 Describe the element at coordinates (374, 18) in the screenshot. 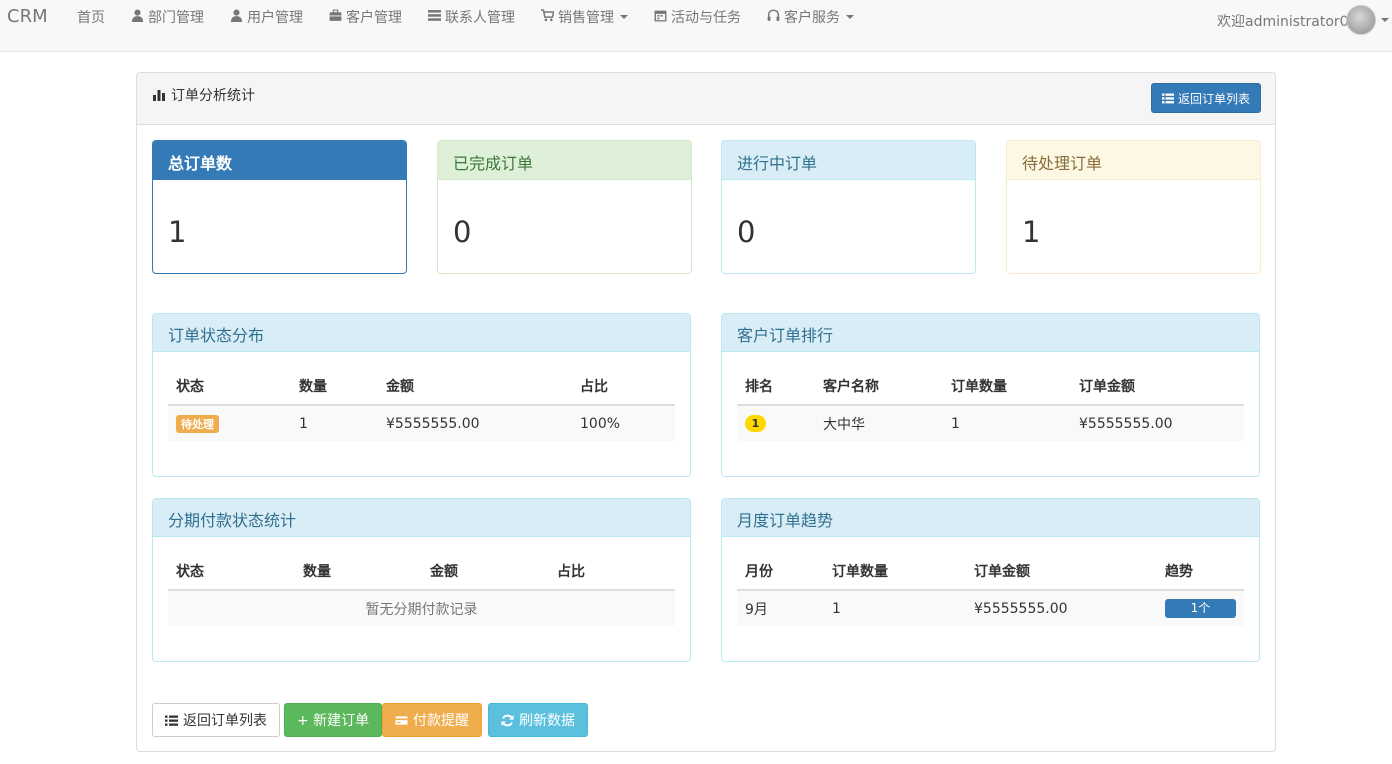

I see `nav-label: 客户管理` at that location.